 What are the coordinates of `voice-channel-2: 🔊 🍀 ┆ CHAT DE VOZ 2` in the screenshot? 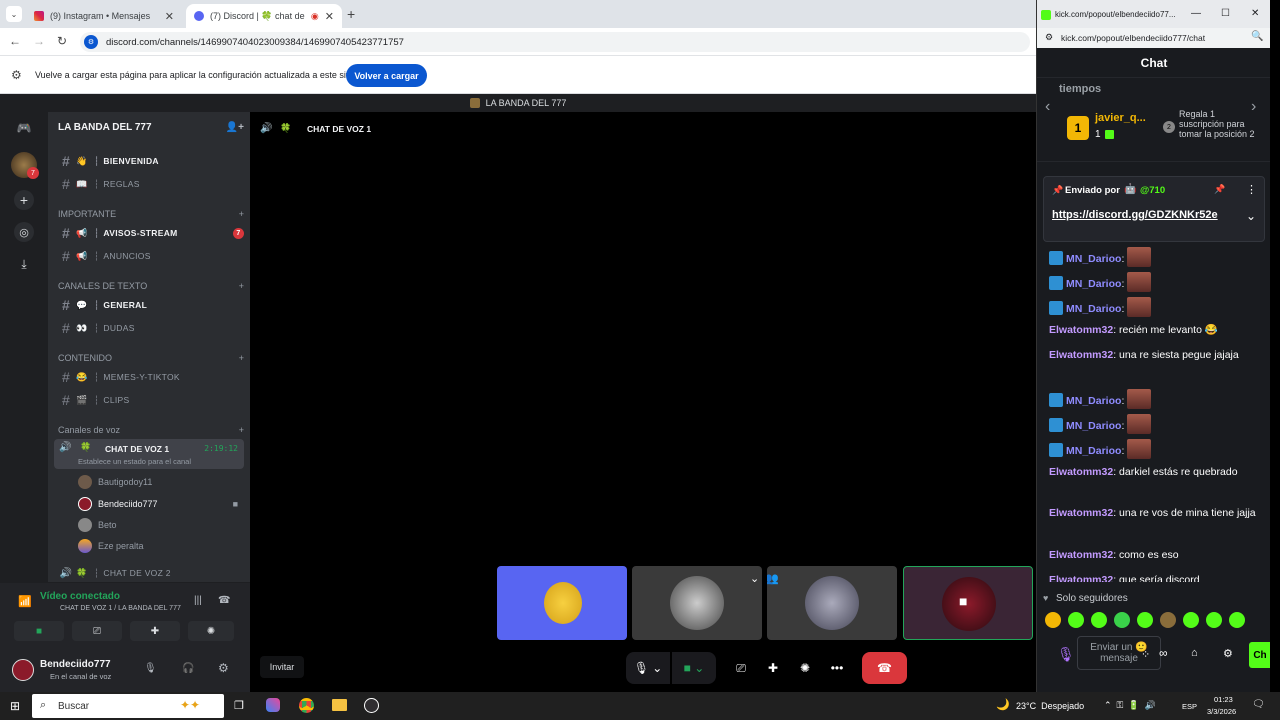 It's located at (150, 572).